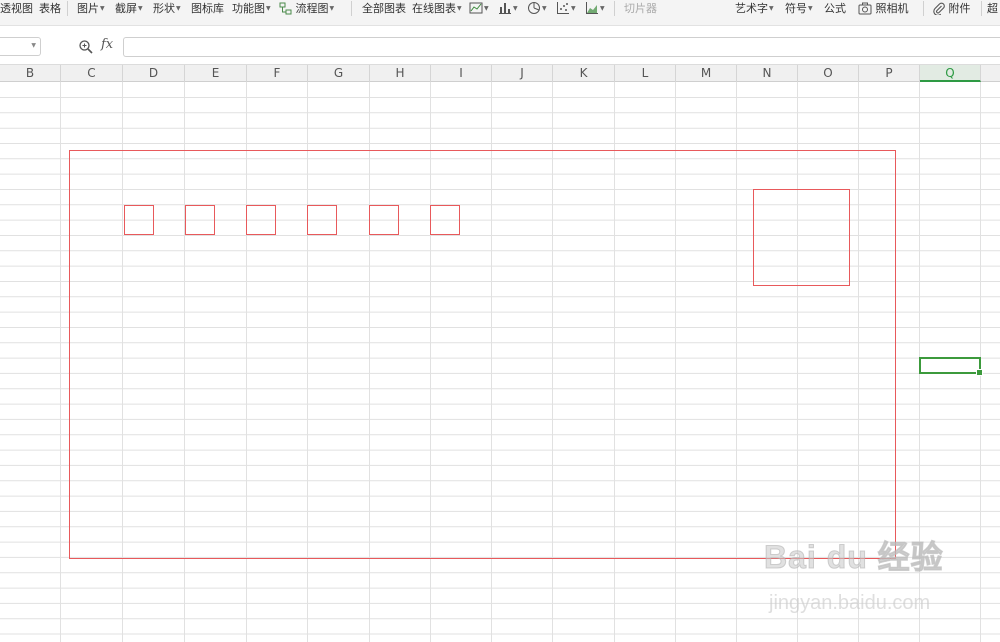 The image size is (1000, 642). I want to click on column-header-d: D, so click(154, 73).